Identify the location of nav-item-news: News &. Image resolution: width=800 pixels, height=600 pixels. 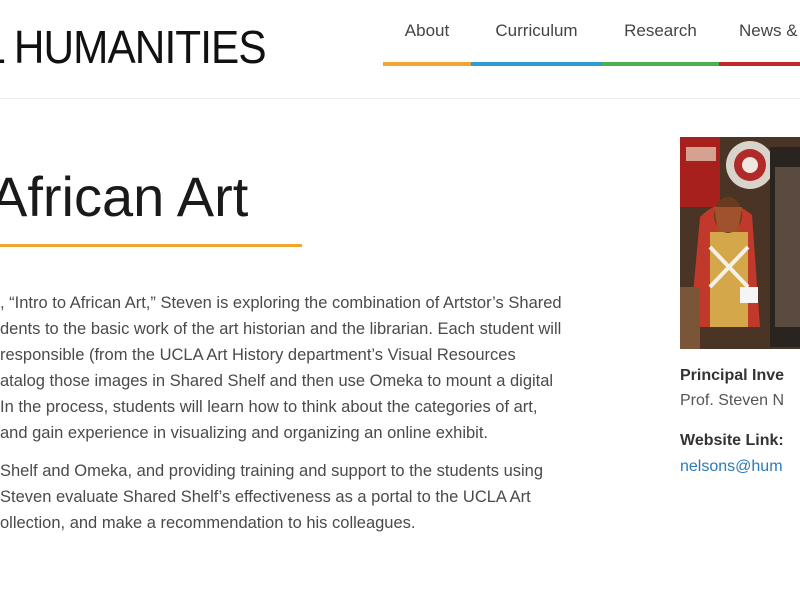
(759, 33).